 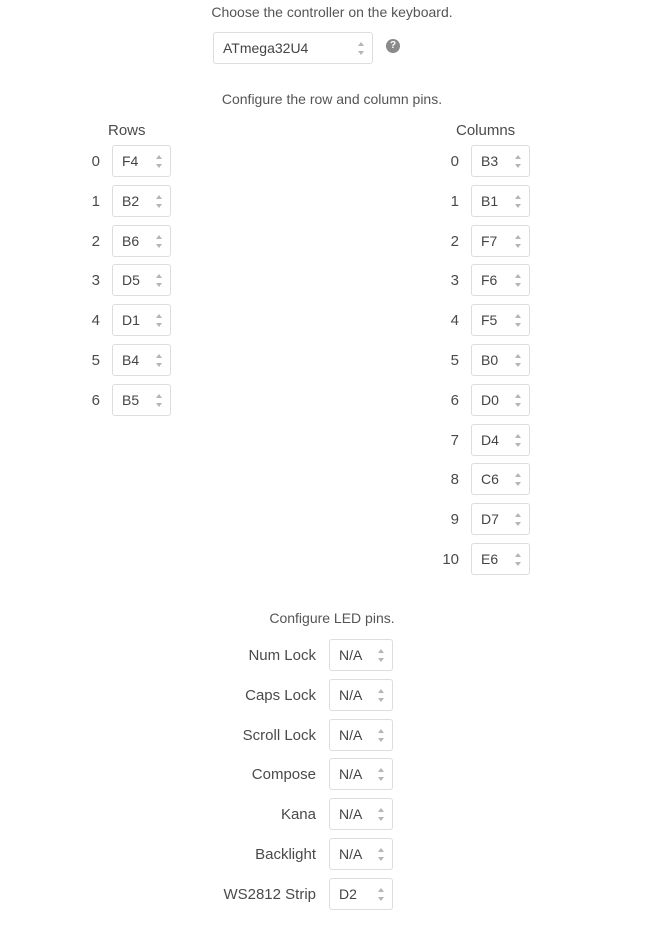 I want to click on column-pin-select: B1, so click(x=500, y=200).